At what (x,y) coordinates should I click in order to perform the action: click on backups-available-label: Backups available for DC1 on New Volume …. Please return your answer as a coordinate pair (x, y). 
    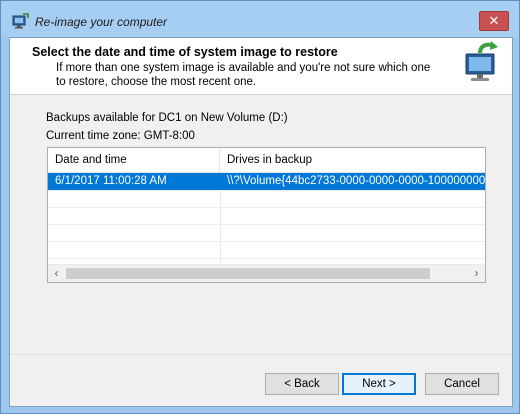
    Looking at the image, I should click on (167, 118).